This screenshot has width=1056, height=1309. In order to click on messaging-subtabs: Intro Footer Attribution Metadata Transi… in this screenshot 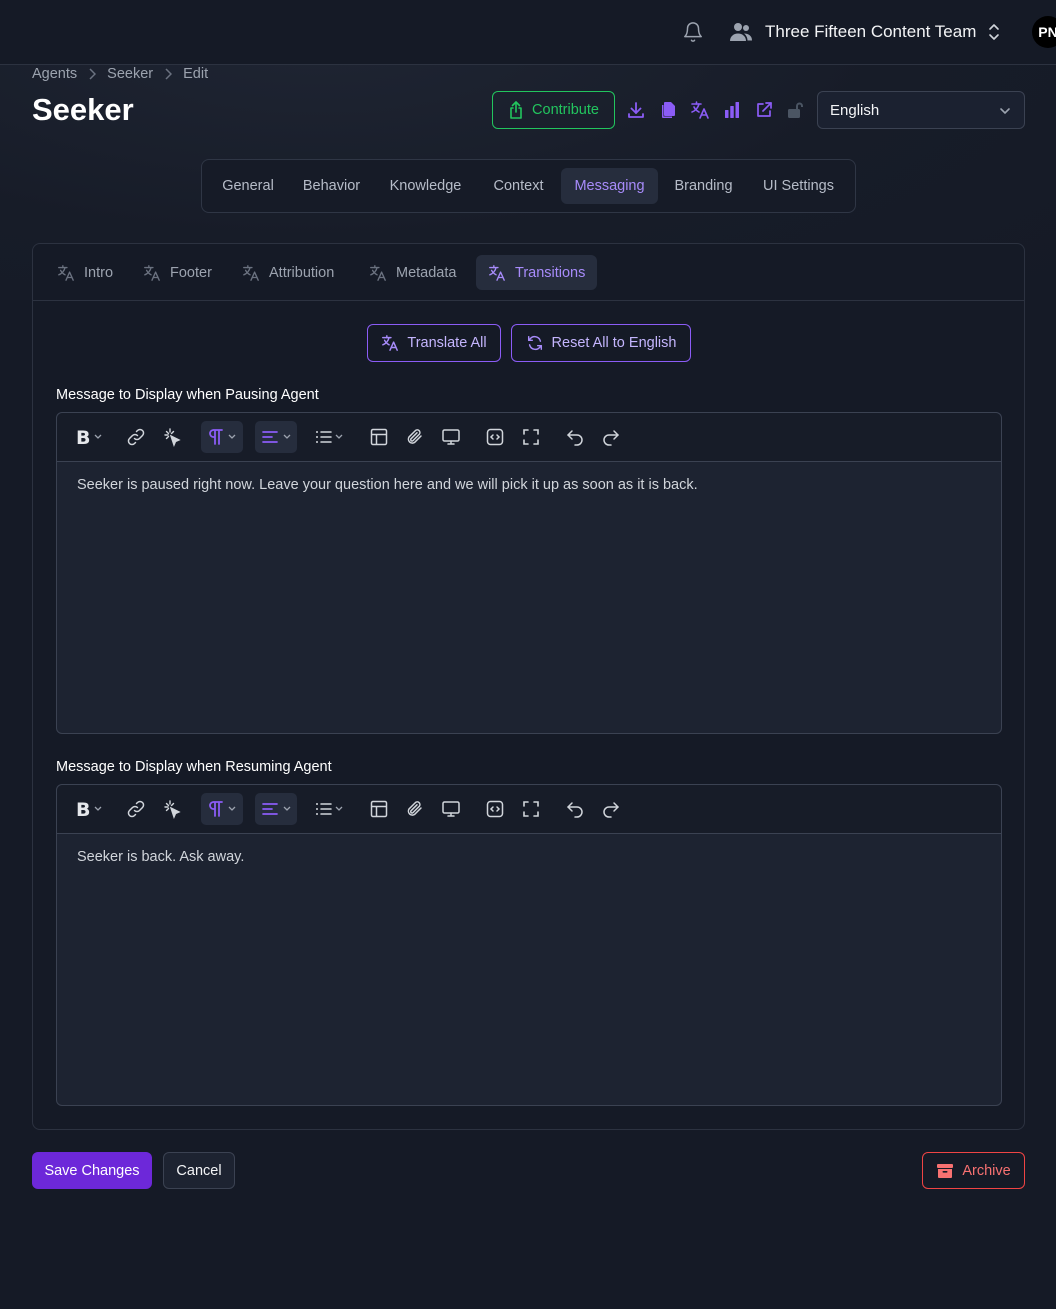, I will do `click(528, 272)`.